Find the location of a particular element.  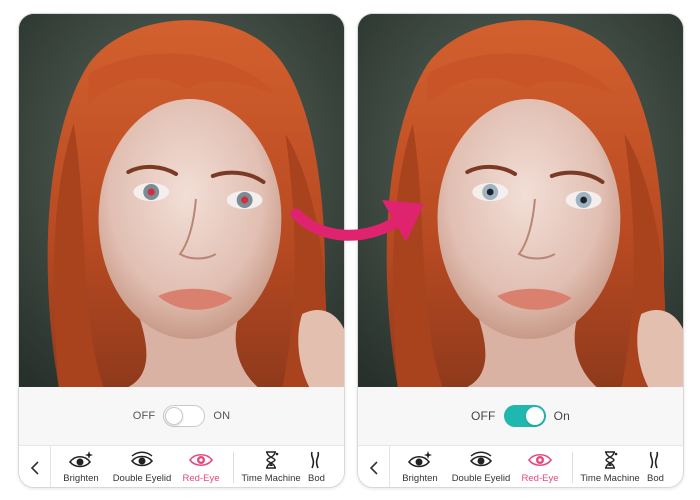

toggle-on-label: On is located at coordinates (562, 416).